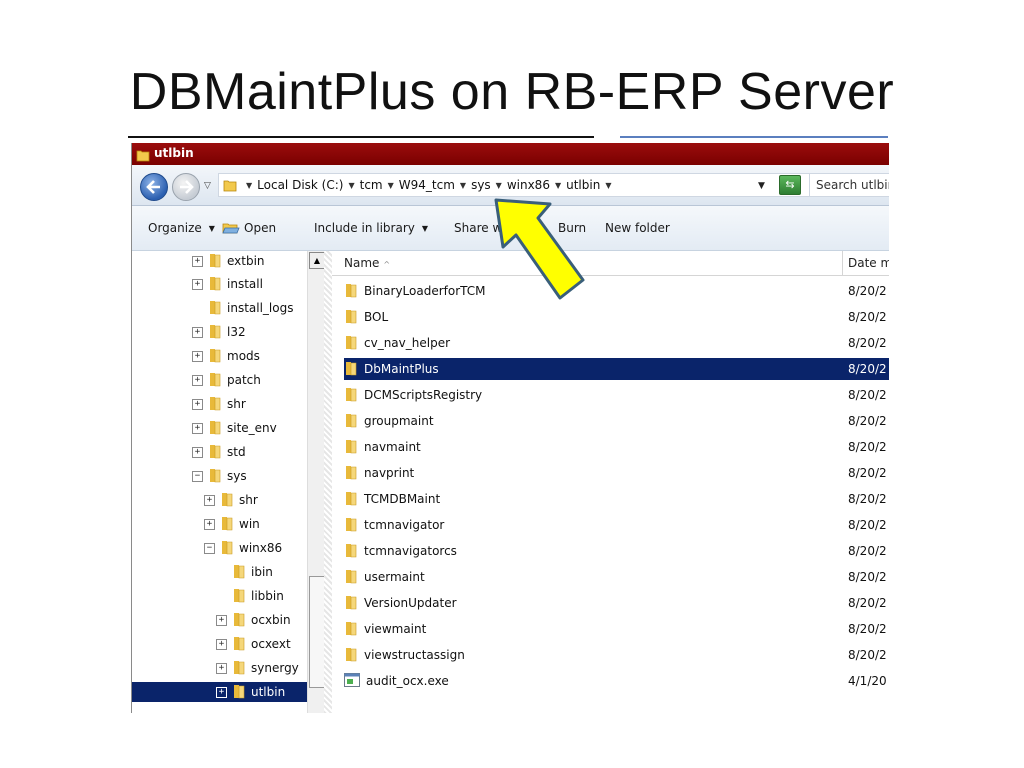 The width and height of the screenshot is (1024, 768). What do you see at coordinates (367, 263) in the screenshot?
I see `column-header-name: Name ^` at bounding box center [367, 263].